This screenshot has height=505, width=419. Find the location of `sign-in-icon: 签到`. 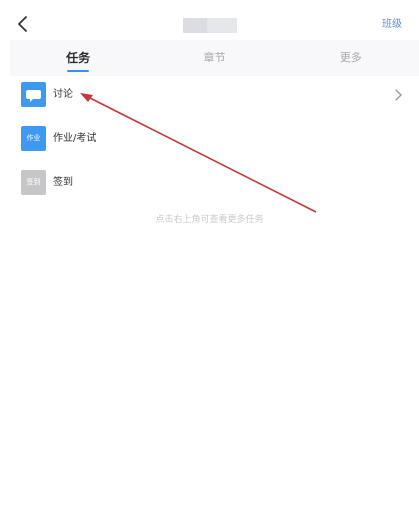

sign-in-icon: 签到 is located at coordinates (33, 182).